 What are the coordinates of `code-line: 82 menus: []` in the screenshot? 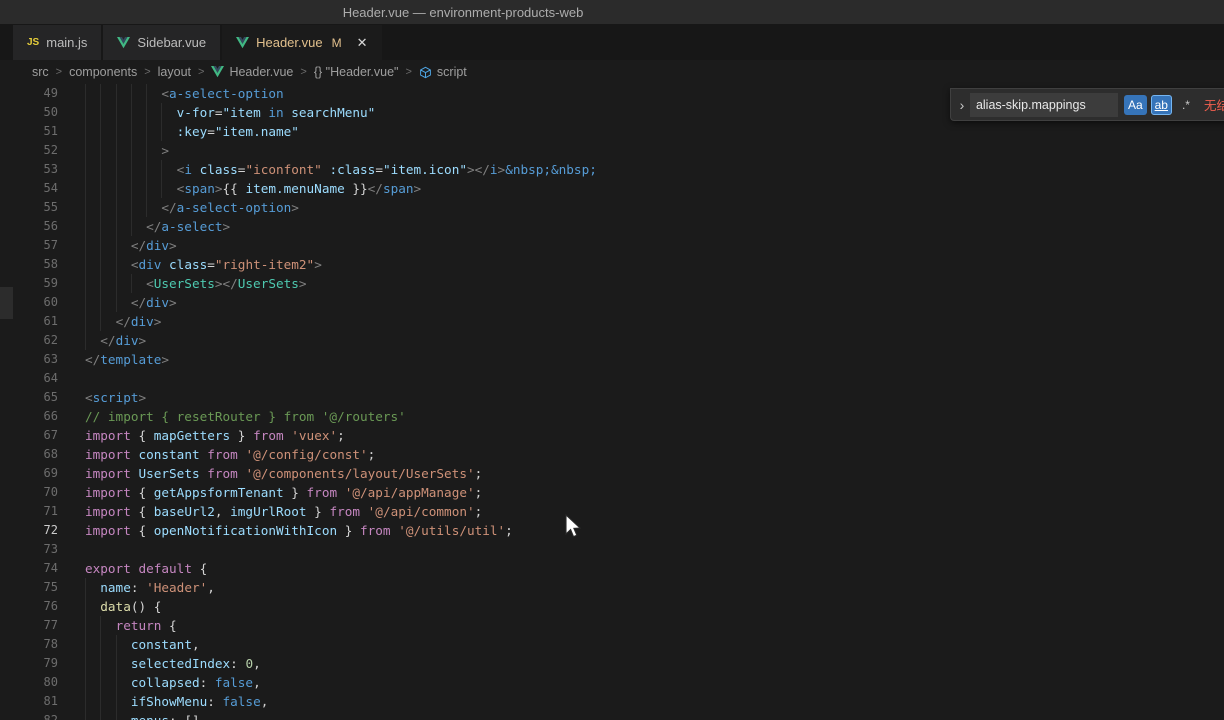 It's located at (612, 715).